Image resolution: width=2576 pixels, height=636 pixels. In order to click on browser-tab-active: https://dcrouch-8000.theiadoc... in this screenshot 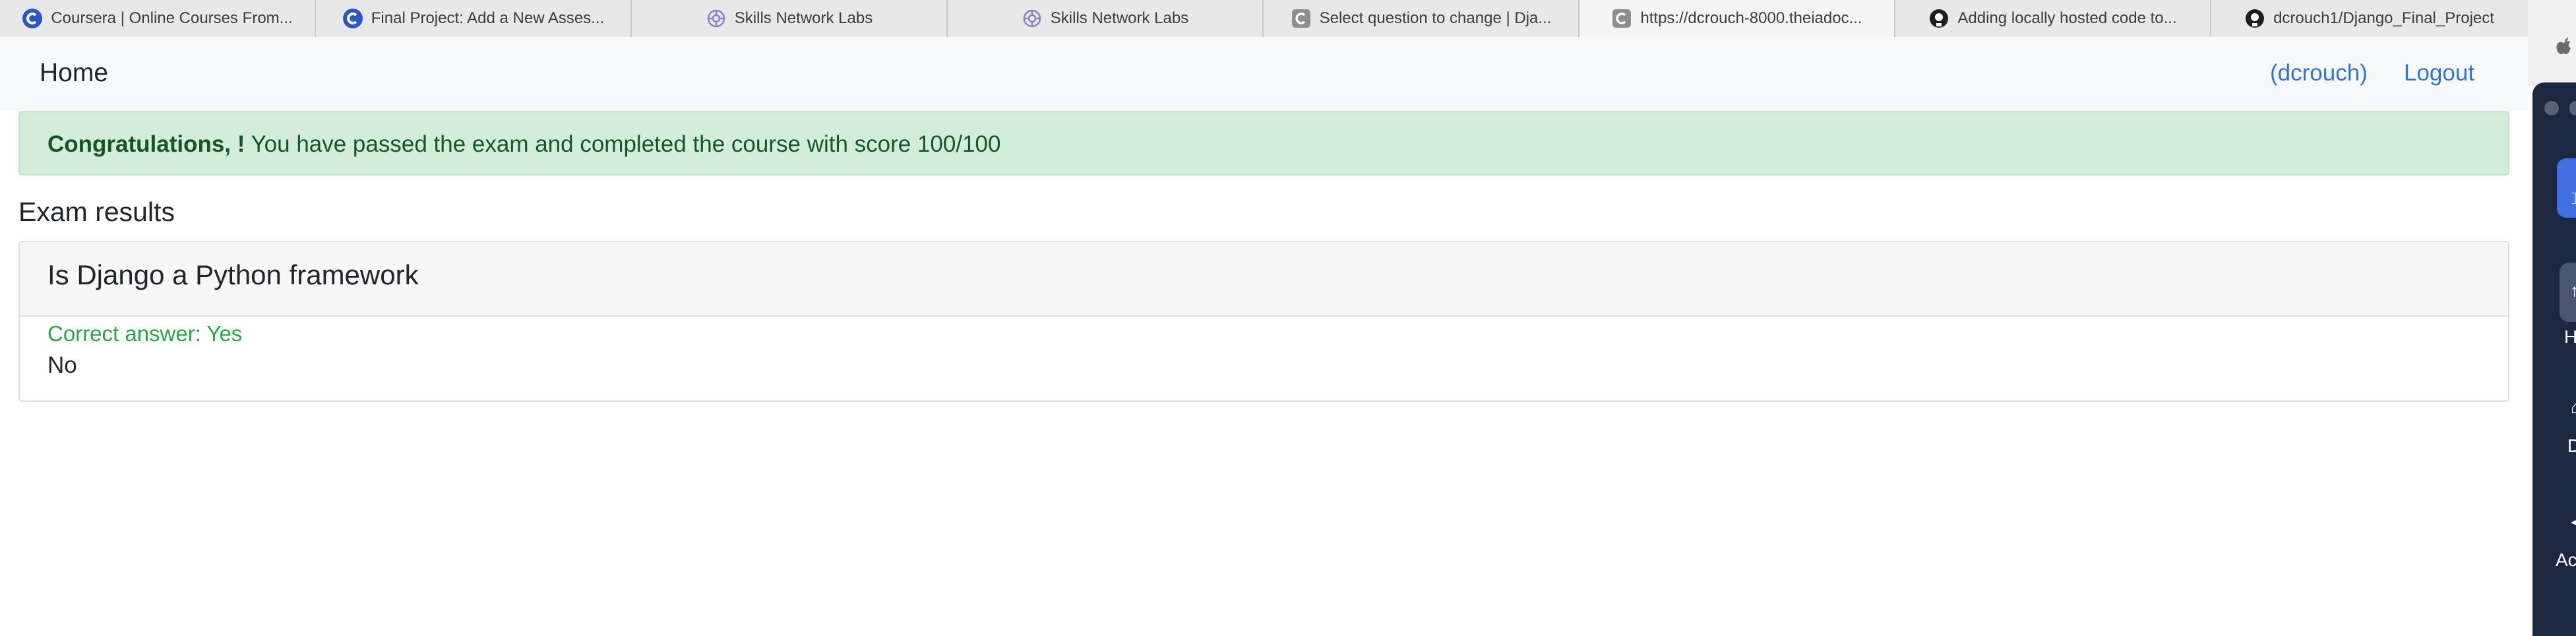, I will do `click(1737, 18)`.